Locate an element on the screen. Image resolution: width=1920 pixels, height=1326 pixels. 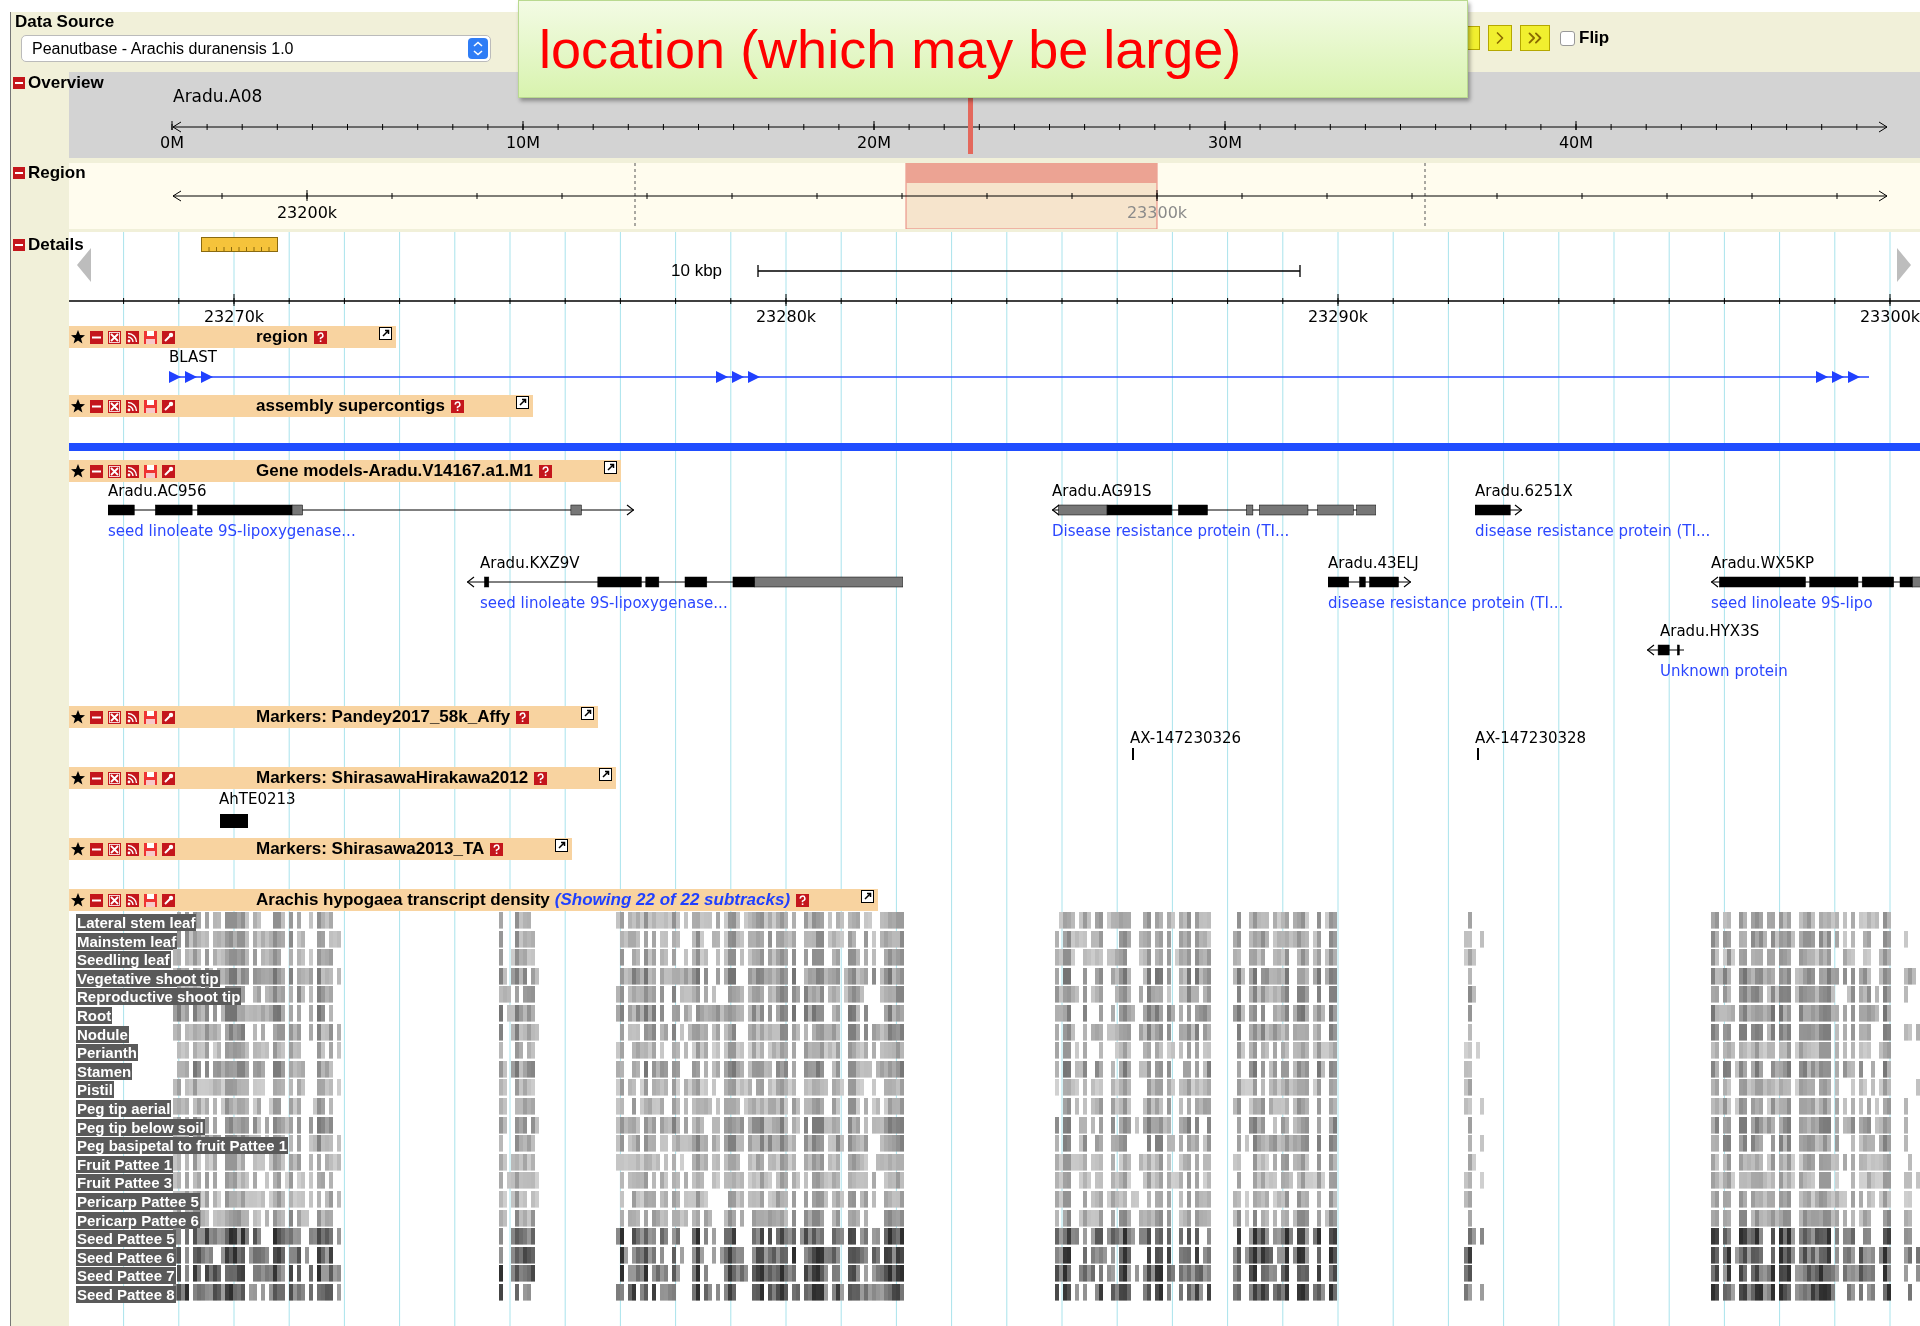
marker-name: AX-147230326 is located at coordinates (1186, 738).